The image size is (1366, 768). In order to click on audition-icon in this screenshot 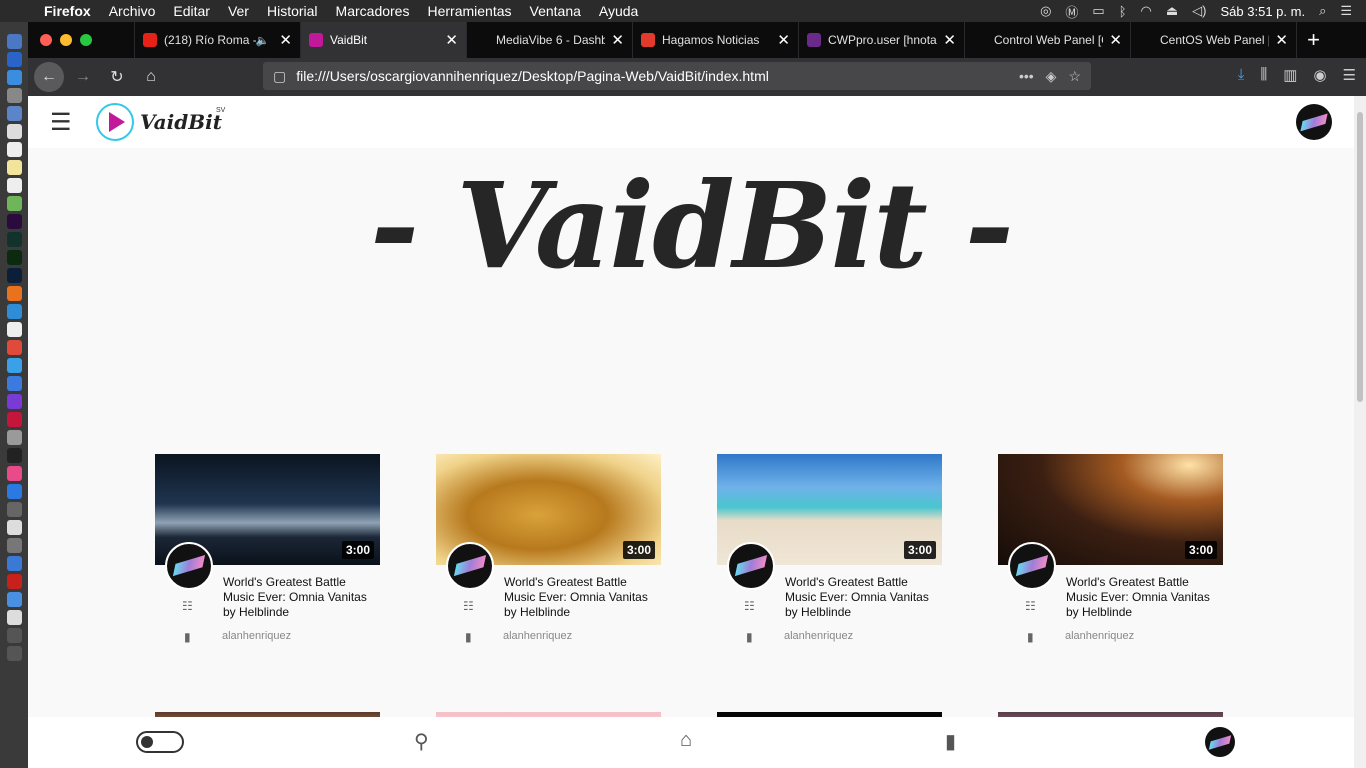, I will do `click(14, 239)`.